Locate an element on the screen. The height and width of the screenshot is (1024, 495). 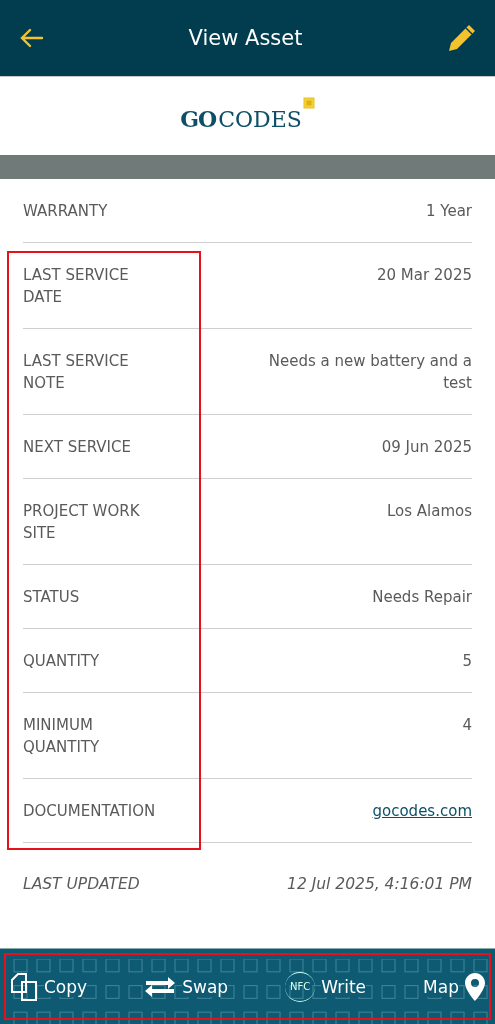
action-button: Swap is located at coordinates (186, 986).